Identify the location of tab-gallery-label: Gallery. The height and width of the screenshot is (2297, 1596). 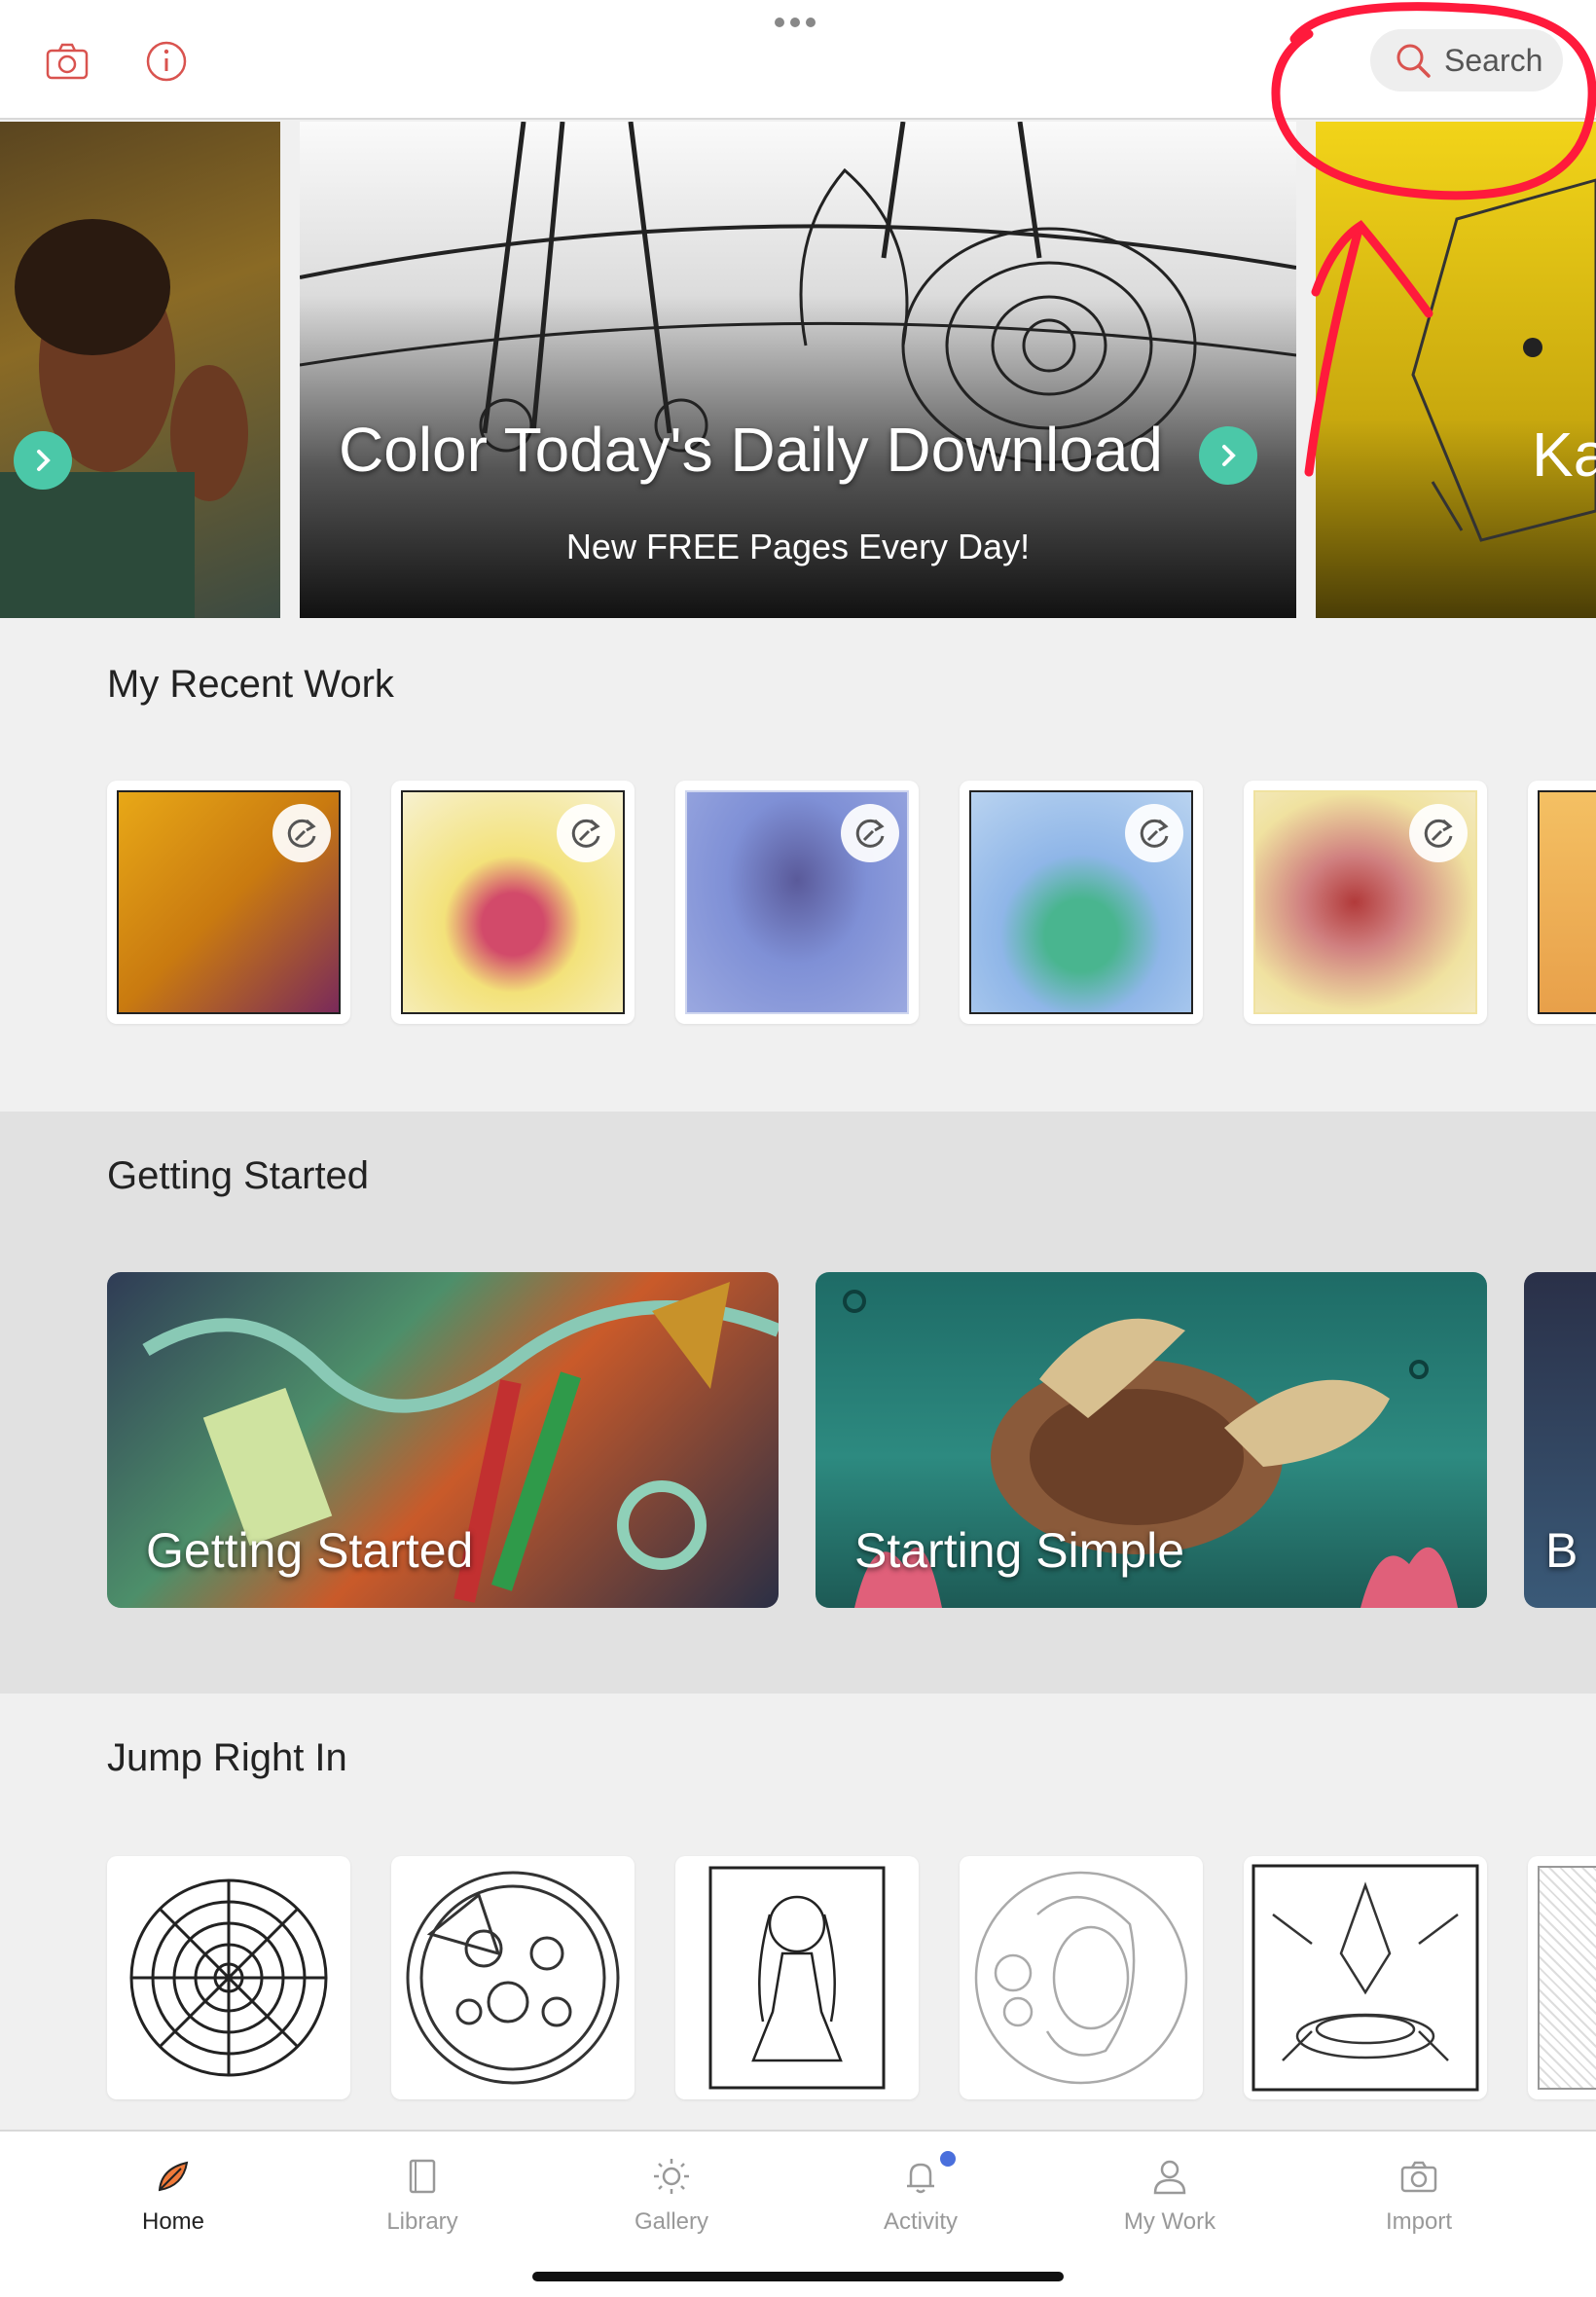
(671, 2221).